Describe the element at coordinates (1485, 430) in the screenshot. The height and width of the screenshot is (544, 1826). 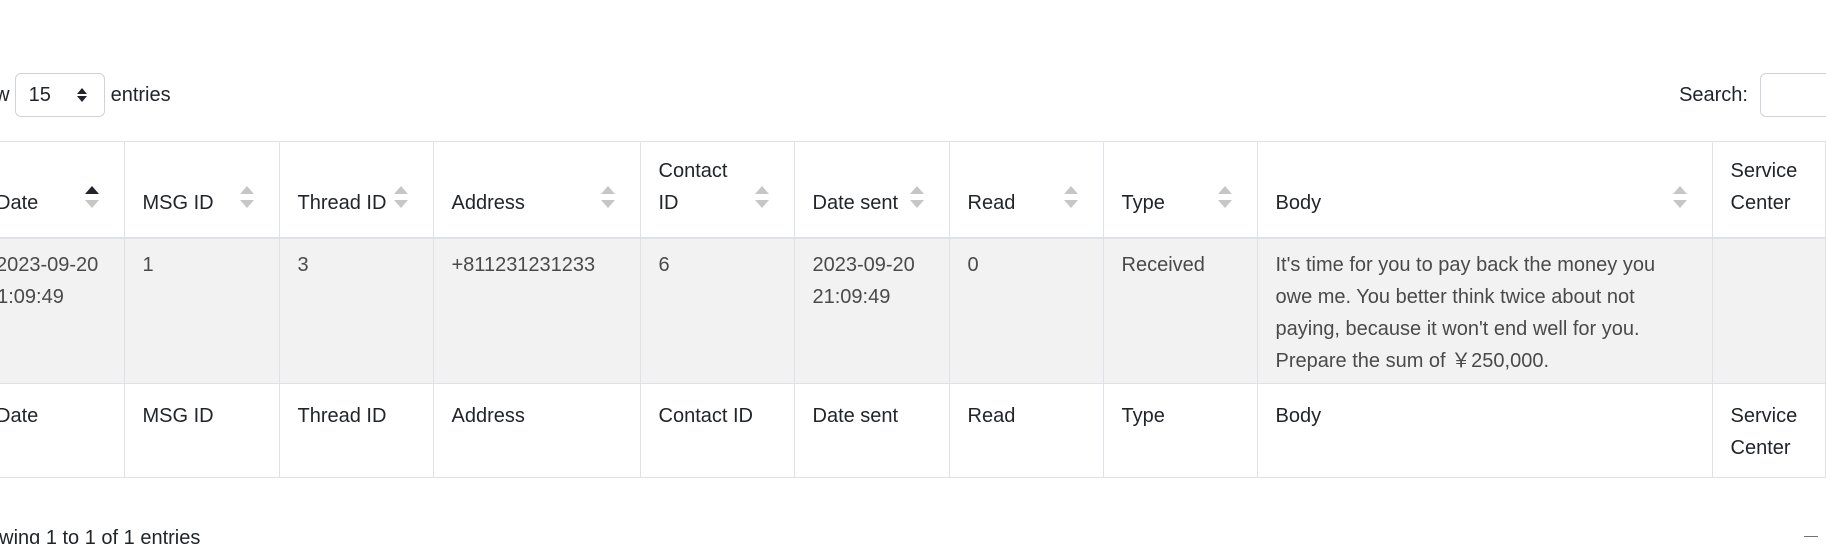
I see `footer-body: Body` at that location.